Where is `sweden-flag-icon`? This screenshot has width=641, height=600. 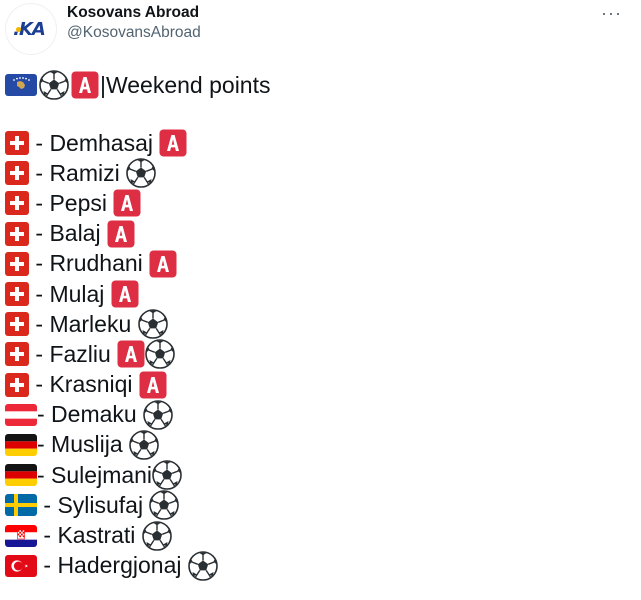 sweden-flag-icon is located at coordinates (21, 505).